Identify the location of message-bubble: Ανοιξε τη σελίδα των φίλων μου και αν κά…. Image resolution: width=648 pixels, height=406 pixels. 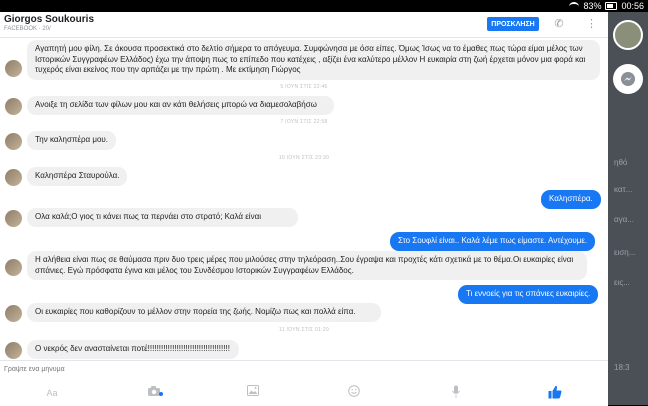
(180, 105).